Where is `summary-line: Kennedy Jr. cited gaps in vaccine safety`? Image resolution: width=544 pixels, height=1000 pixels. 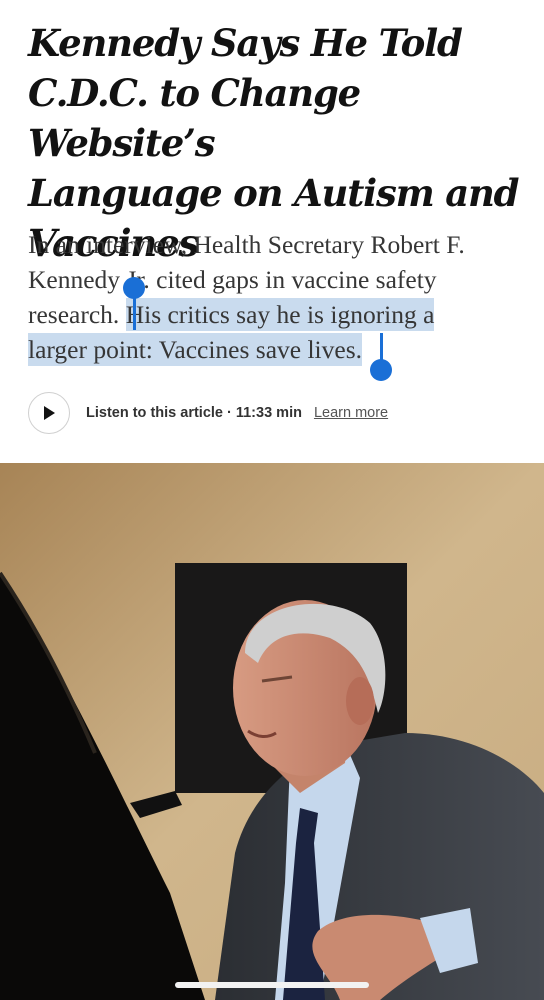
summary-line: Kennedy Jr. cited gaps in vaccine safety is located at coordinates (232, 279).